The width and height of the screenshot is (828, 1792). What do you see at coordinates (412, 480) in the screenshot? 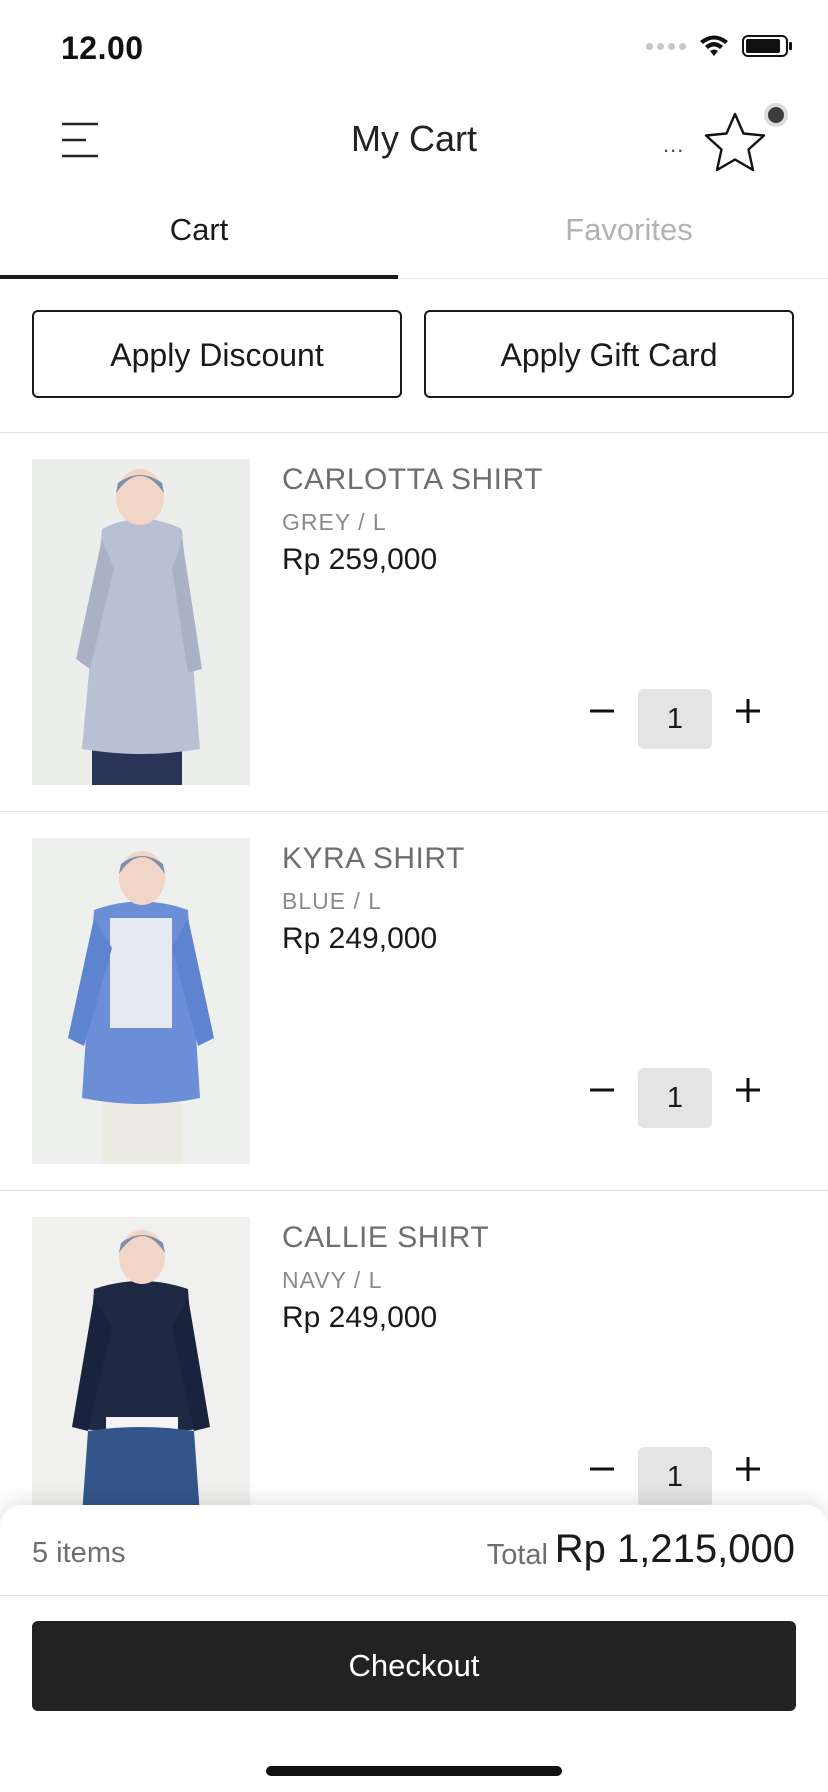
I see `product-name: CARLOTTA SHIRT` at bounding box center [412, 480].